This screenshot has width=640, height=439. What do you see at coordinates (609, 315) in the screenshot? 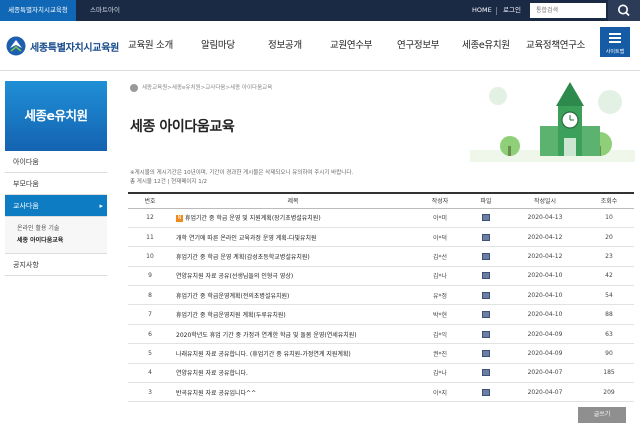
I see `row-views: 88` at bounding box center [609, 315].